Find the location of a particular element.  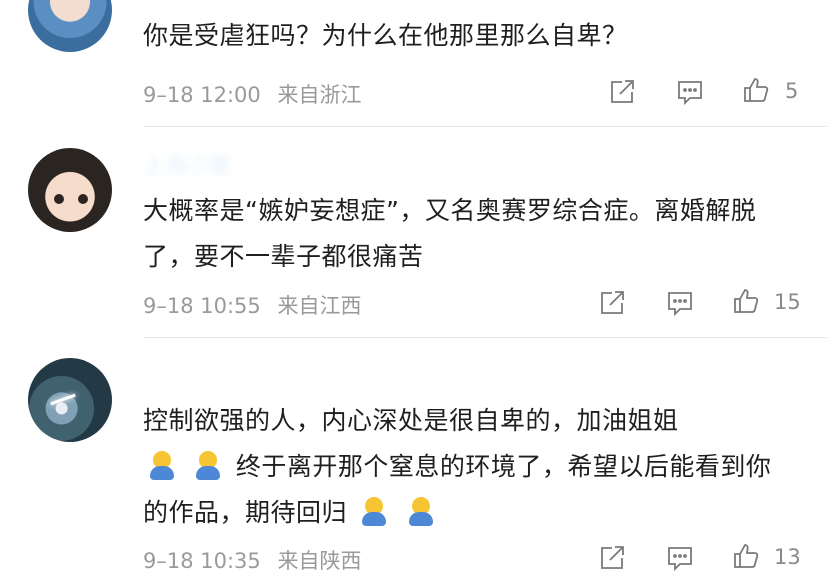

comment-meta: 9–18 10:35 来自陕西 is located at coordinates (252, 560).